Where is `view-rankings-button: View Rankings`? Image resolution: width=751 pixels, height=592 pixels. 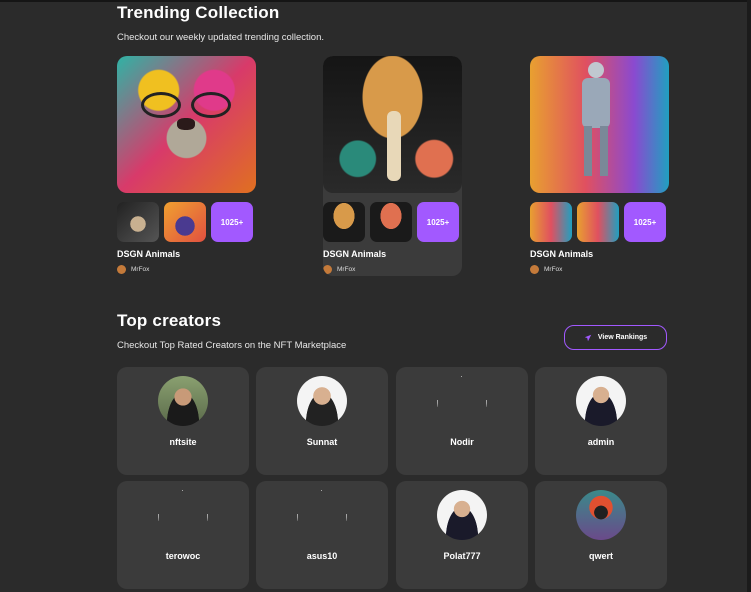 view-rankings-button: View Rankings is located at coordinates (615, 337).